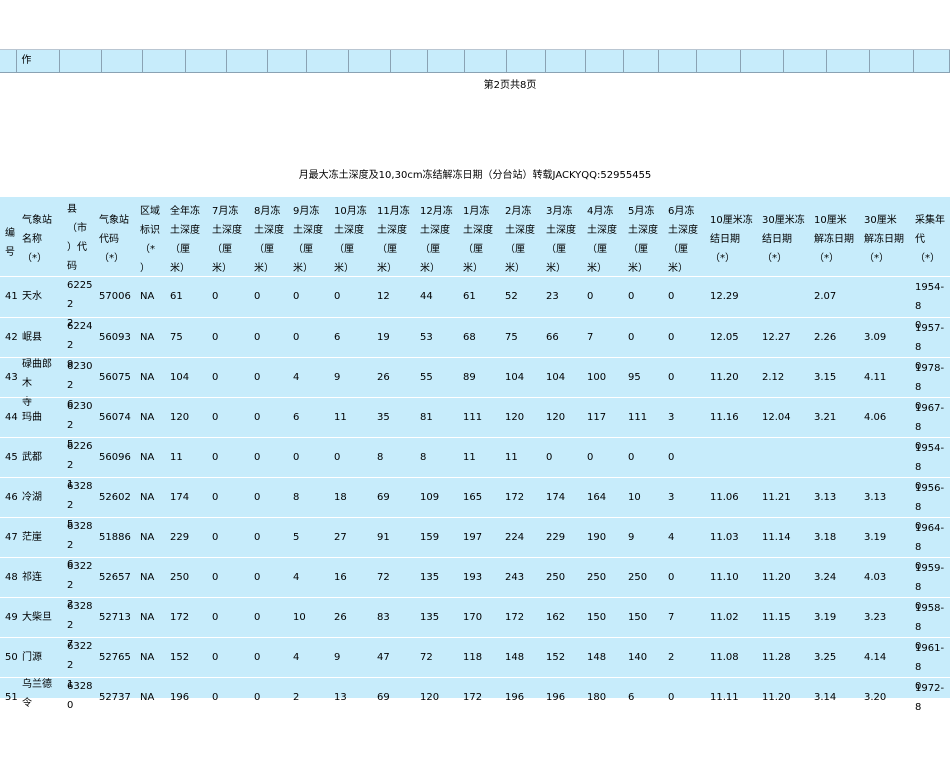 The height and width of the screenshot is (758, 950). What do you see at coordinates (515, 417) in the screenshot?
I see `cell-feb: 120` at bounding box center [515, 417].